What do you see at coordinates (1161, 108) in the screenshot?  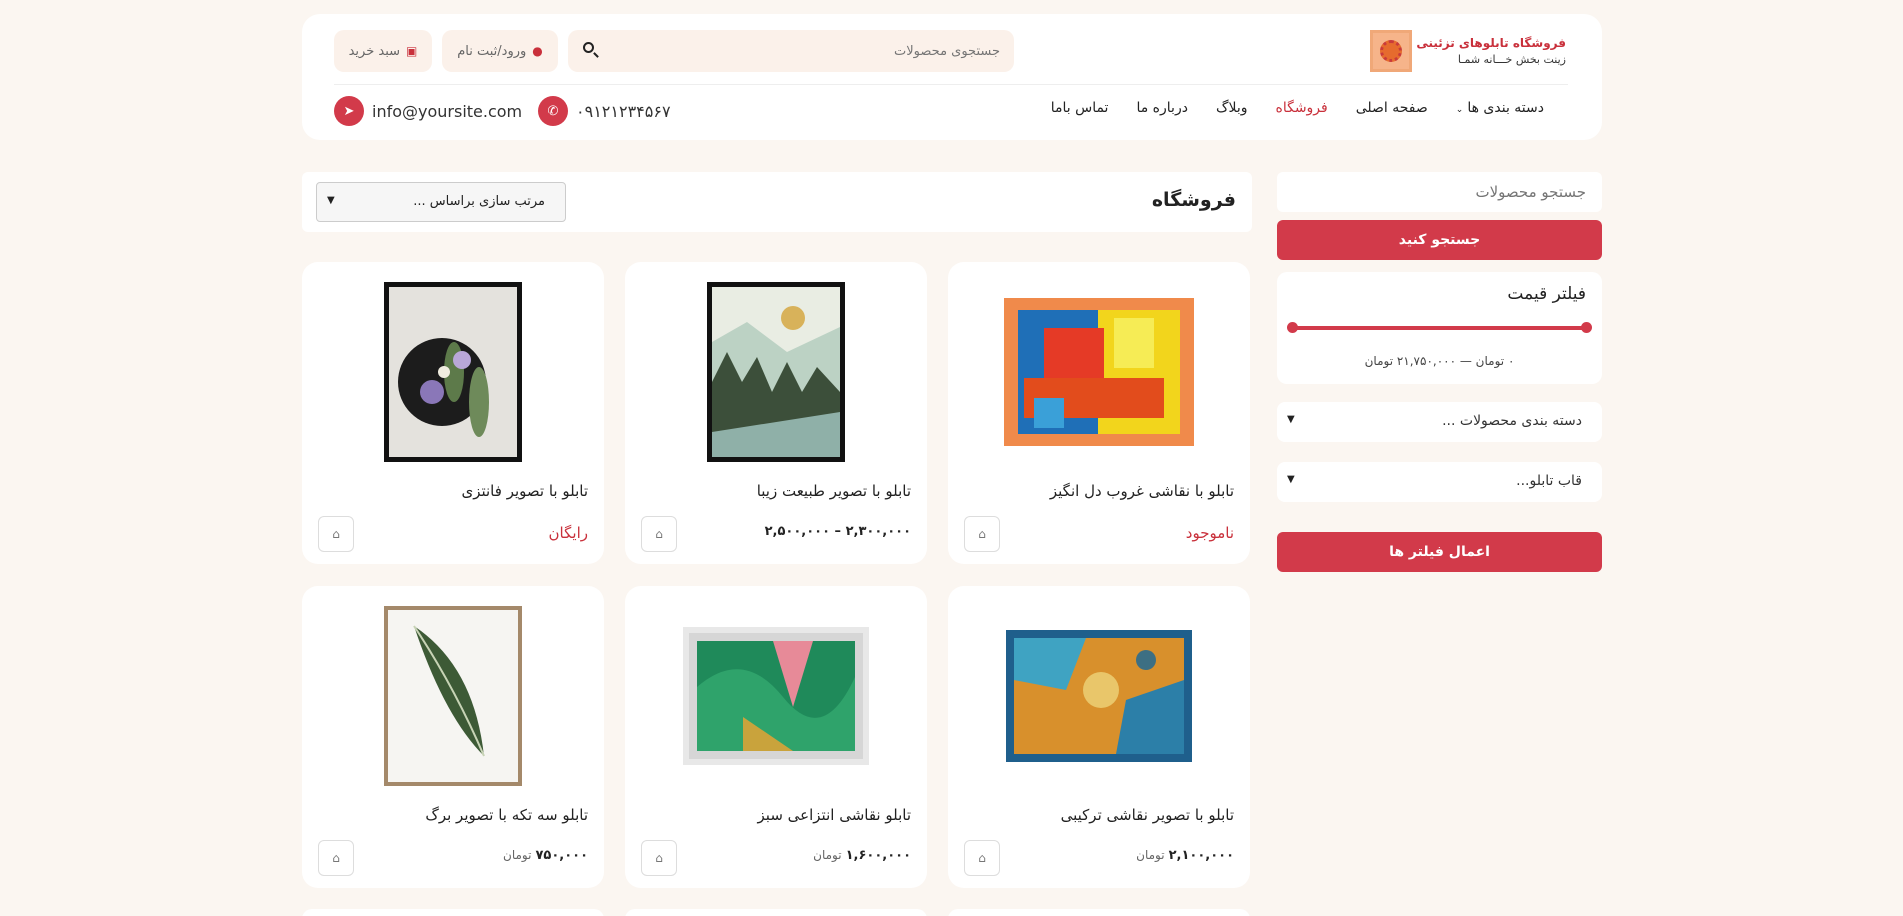 I see `nav-about: درباره ما` at bounding box center [1161, 108].